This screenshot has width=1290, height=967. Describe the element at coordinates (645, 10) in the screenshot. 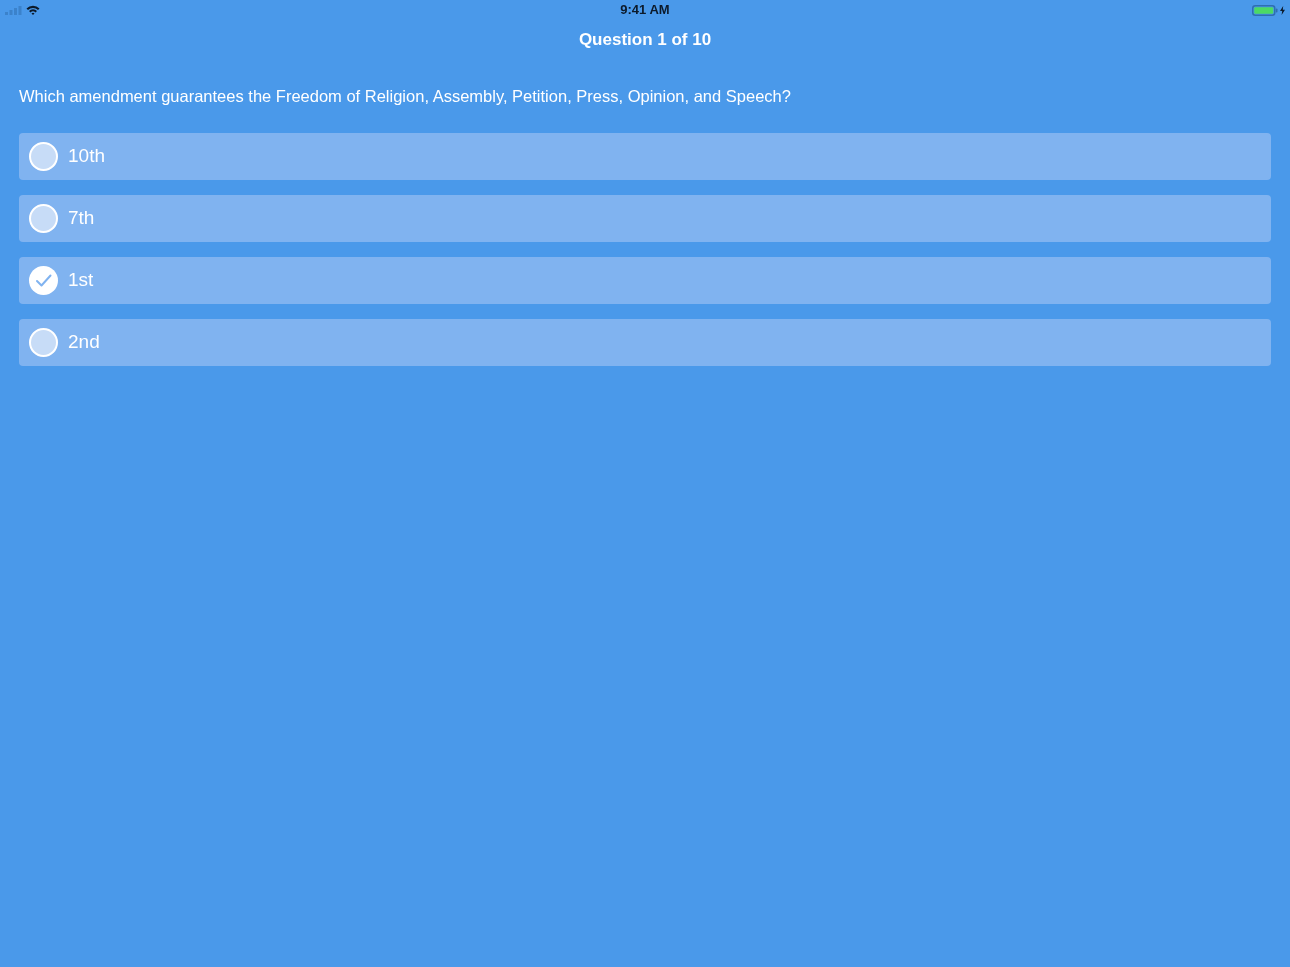

I see `status-time: 9:41 AM` at that location.